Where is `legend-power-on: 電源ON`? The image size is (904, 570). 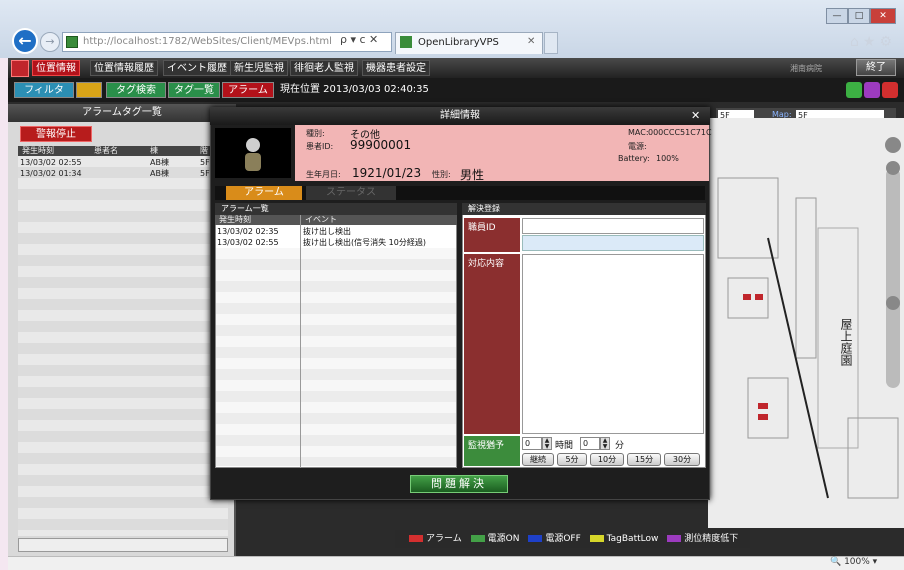 legend-power-on: 電源ON is located at coordinates (503, 539).